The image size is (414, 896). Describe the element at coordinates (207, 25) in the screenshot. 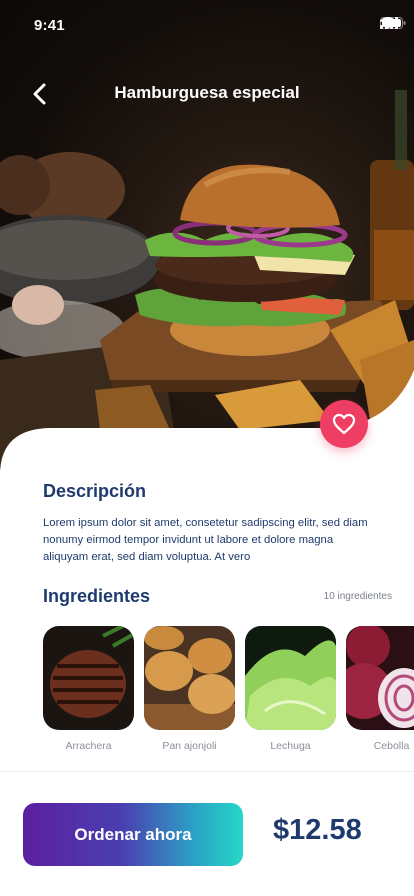

I see `status-bar: 9:41` at that location.